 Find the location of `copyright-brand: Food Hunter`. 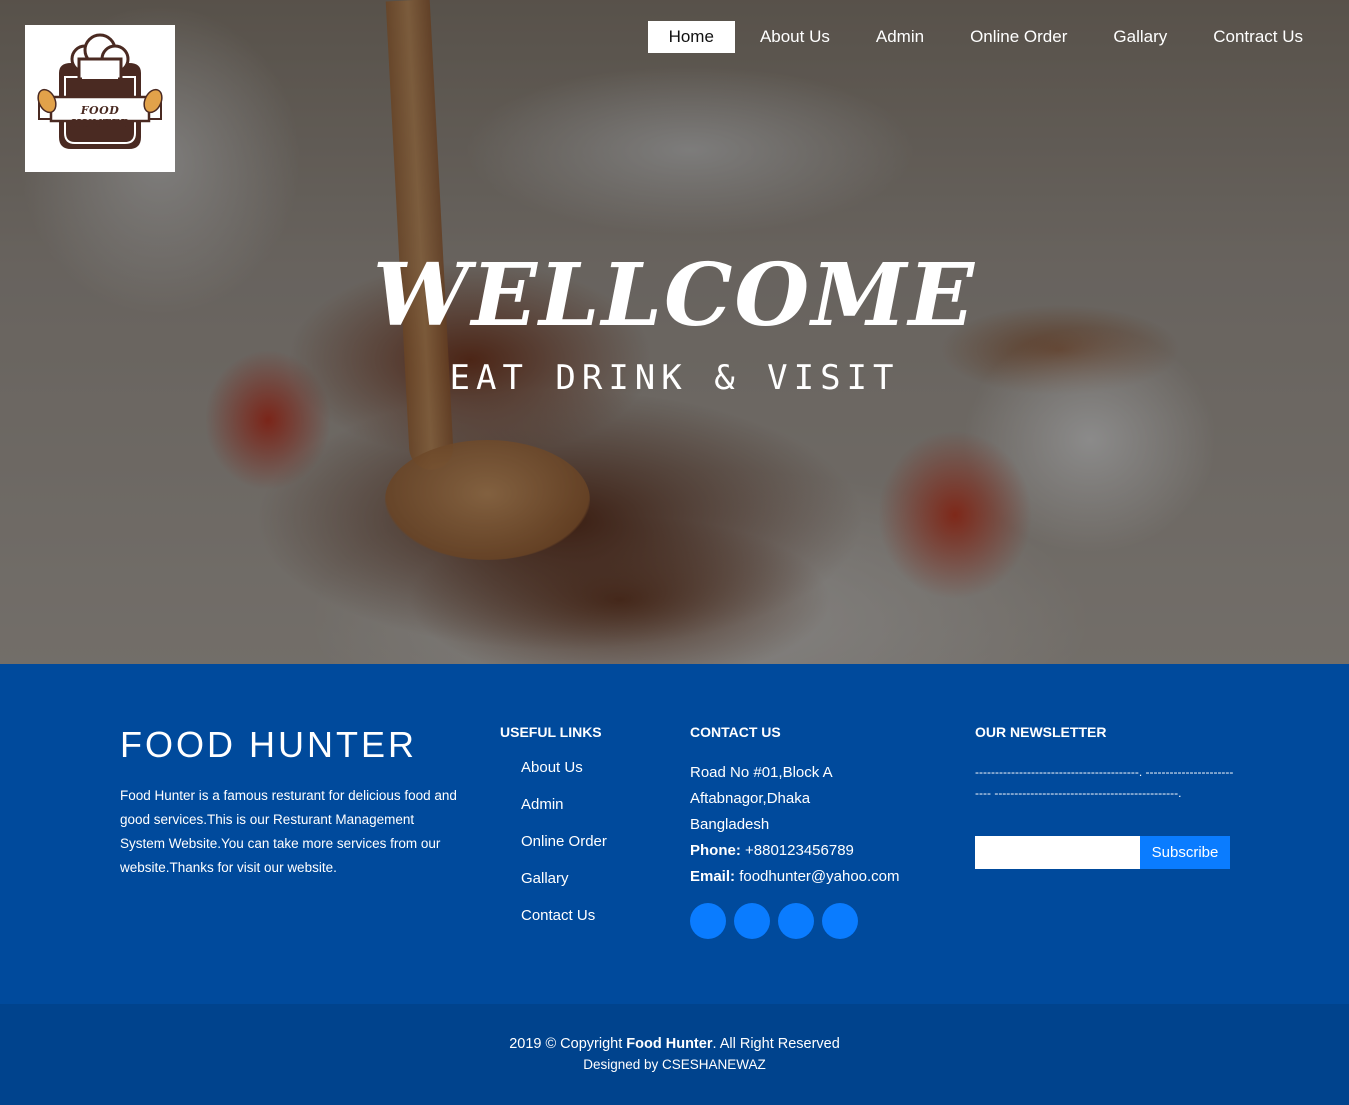

copyright-brand: Food Hunter is located at coordinates (669, 1044).